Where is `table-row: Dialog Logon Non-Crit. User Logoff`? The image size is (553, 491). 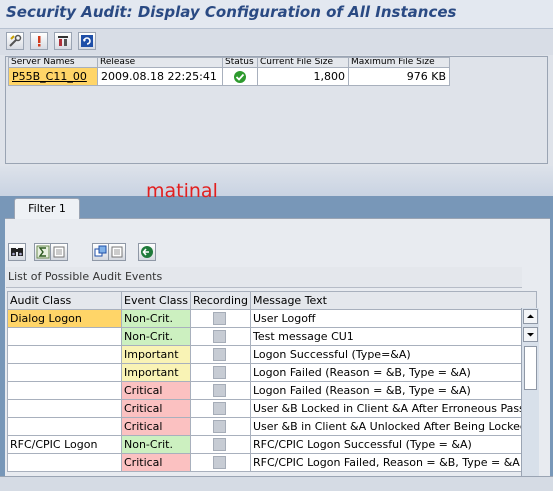 table-row: Dialog Logon Non-Crit. User Logoff is located at coordinates (272, 318).